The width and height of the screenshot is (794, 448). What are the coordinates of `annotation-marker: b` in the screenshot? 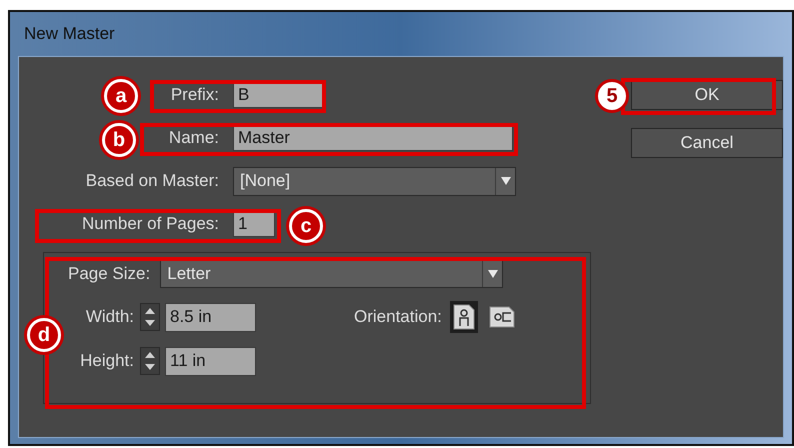 It's located at (119, 140).